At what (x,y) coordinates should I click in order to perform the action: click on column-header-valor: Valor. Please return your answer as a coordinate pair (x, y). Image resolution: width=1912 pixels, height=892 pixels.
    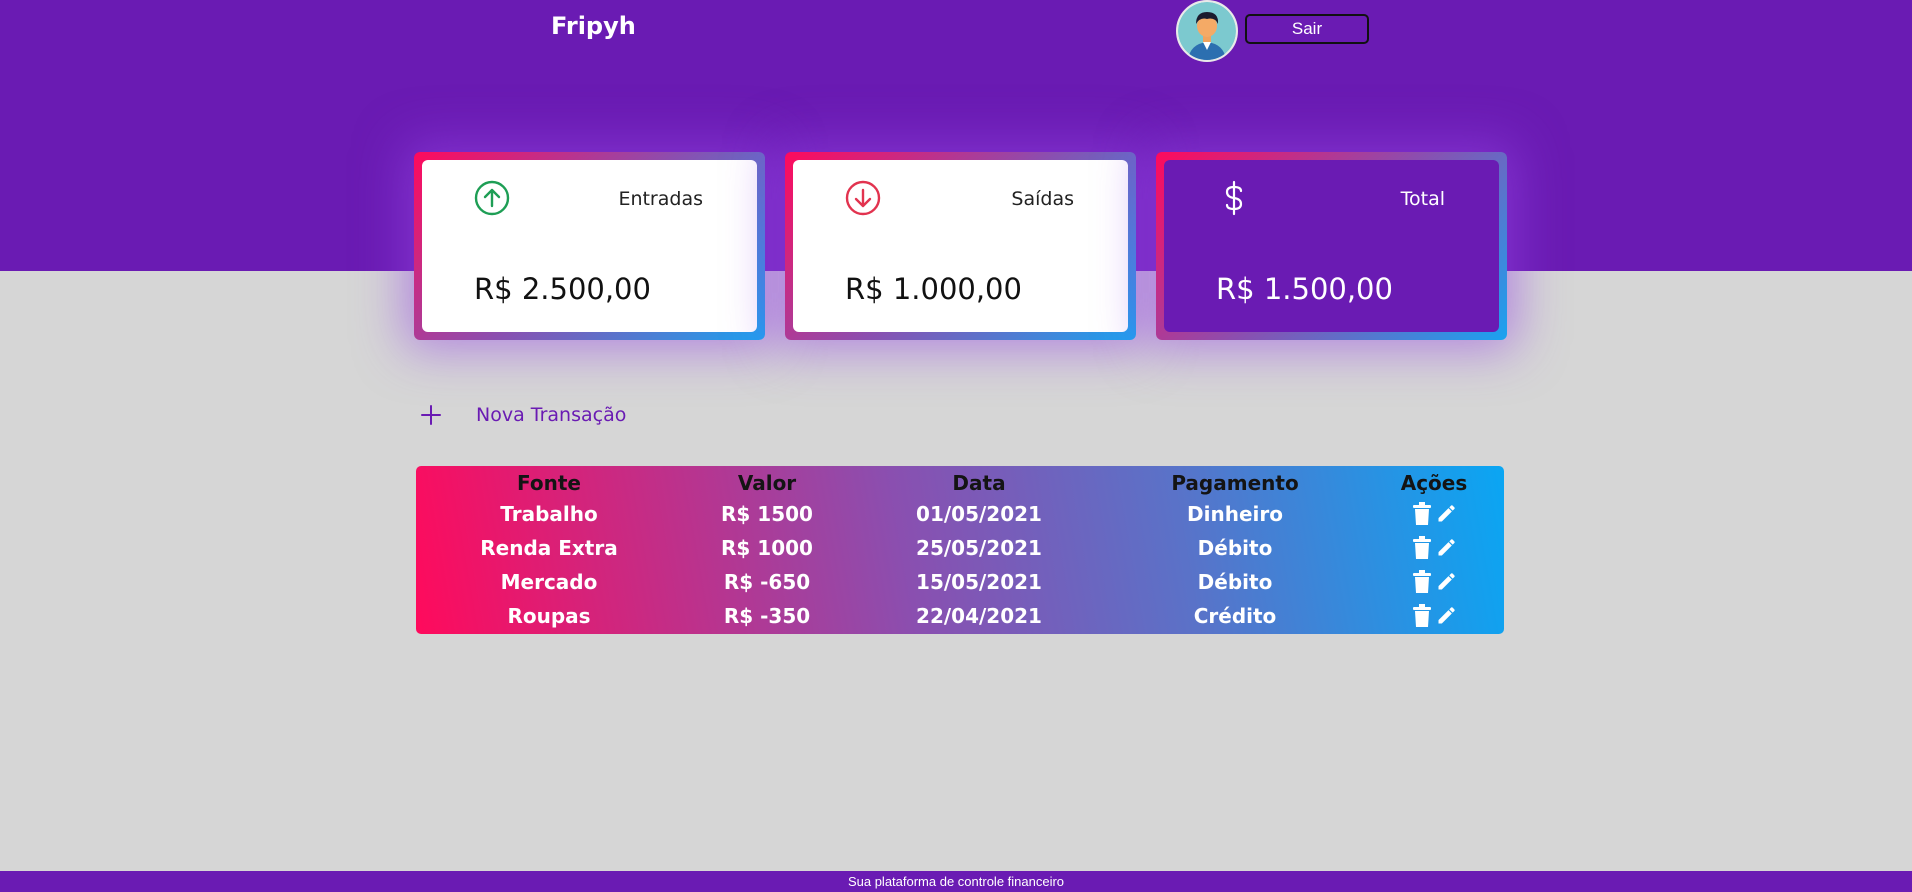
    Looking at the image, I should click on (767, 483).